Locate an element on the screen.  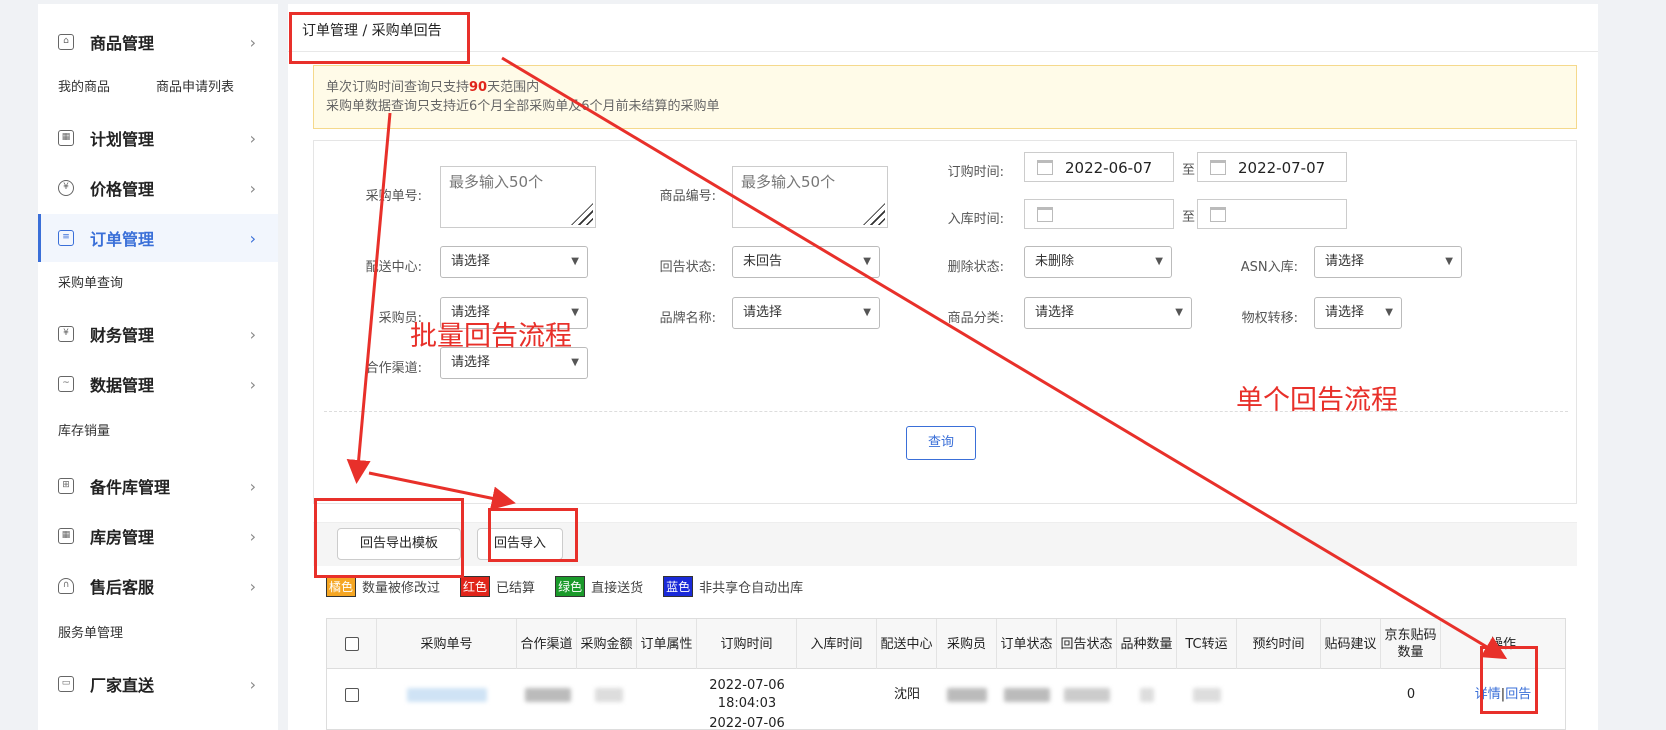
reply-status-label: 回告状态: is located at coordinates (687, 267).